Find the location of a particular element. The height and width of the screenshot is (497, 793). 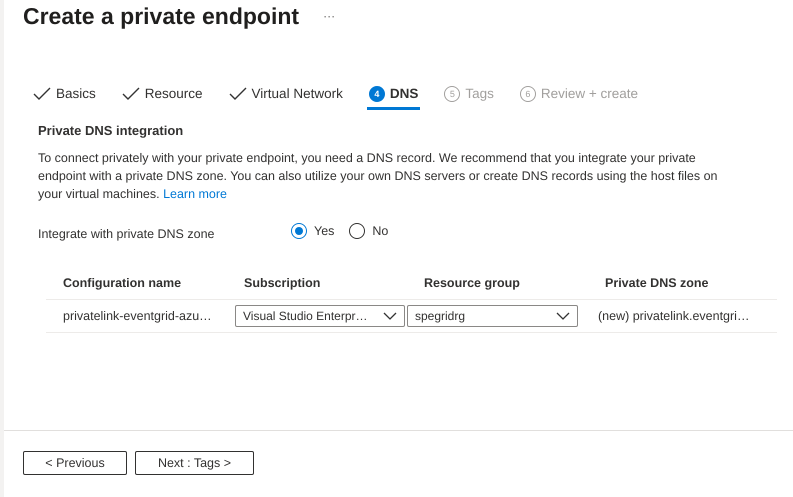

wizard-tab: Resource is located at coordinates (162, 95).